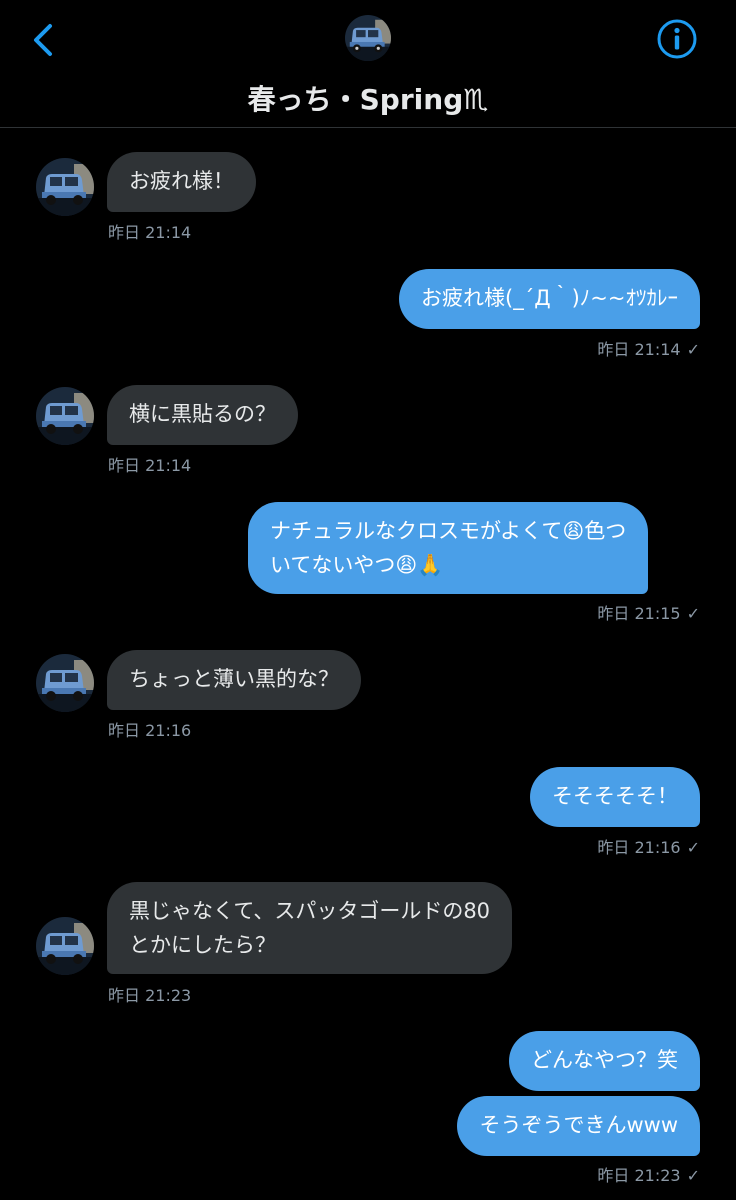 The image size is (736, 1200). What do you see at coordinates (43, 40) in the screenshot?
I see `back-chevron-icon` at bounding box center [43, 40].